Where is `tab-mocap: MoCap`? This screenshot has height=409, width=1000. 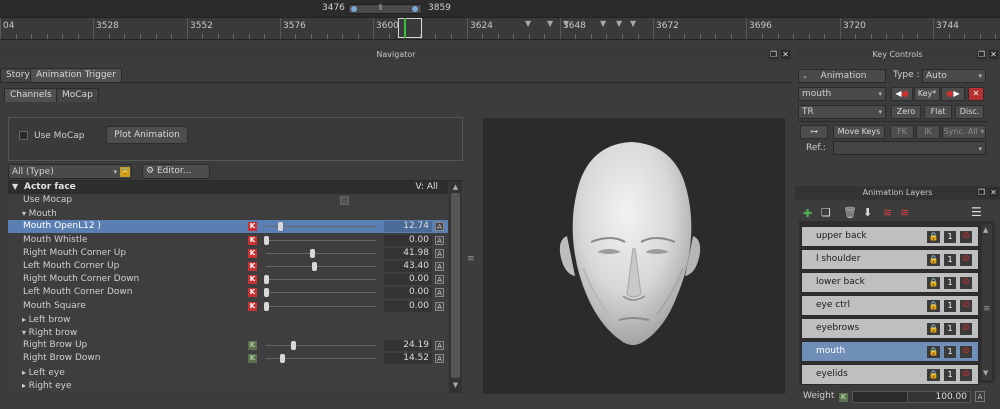
tab-mocap: MoCap is located at coordinates (77, 95).